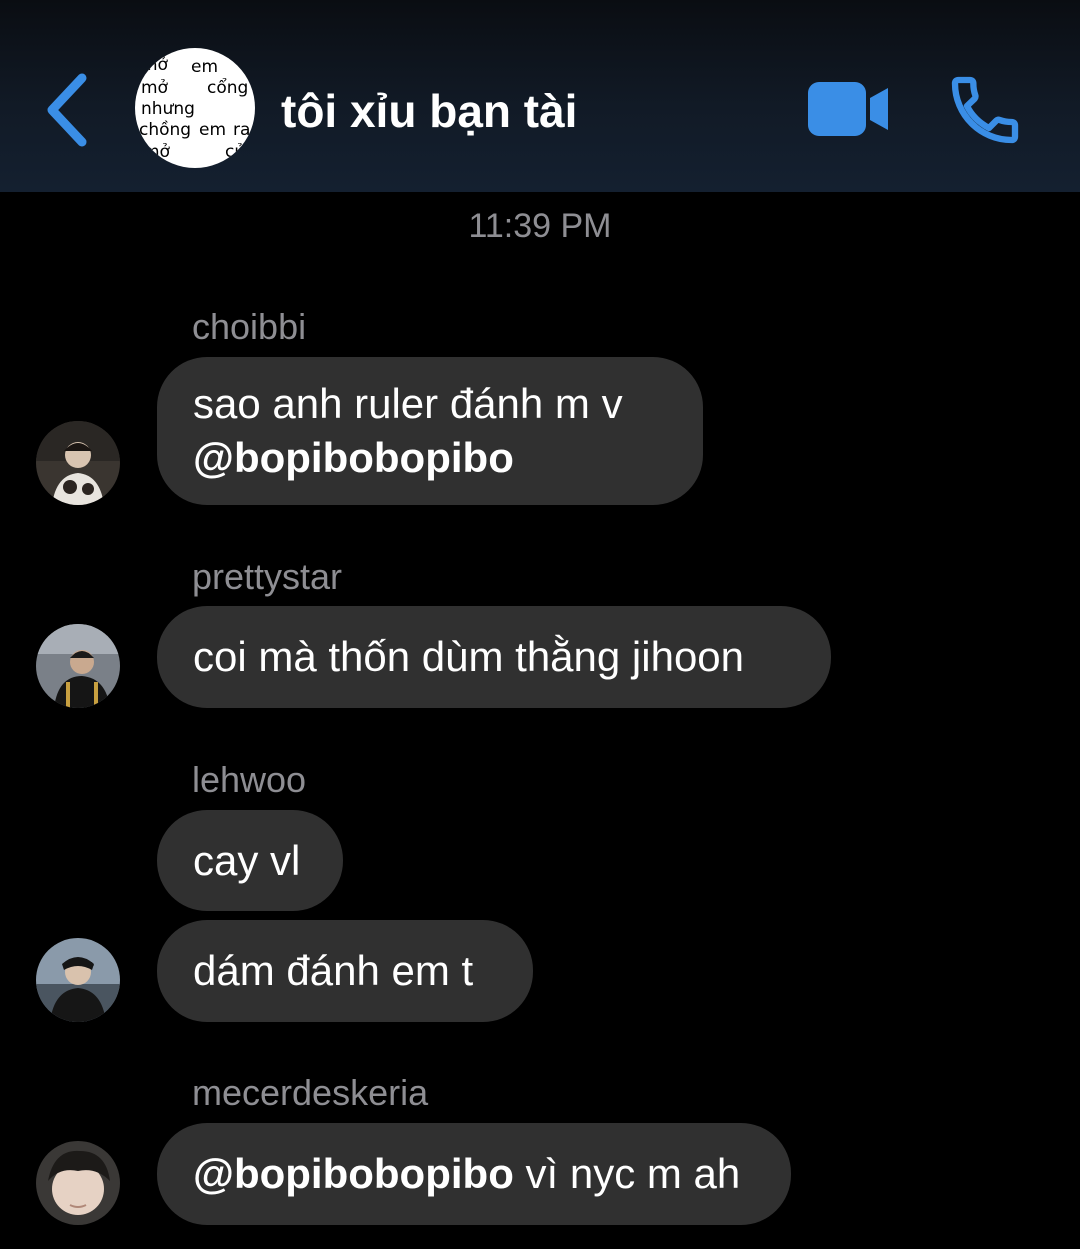 Image resolution: width=1080 pixels, height=1249 pixels. I want to click on chat-title: tôi xỉu bạn tài, so click(429, 111).